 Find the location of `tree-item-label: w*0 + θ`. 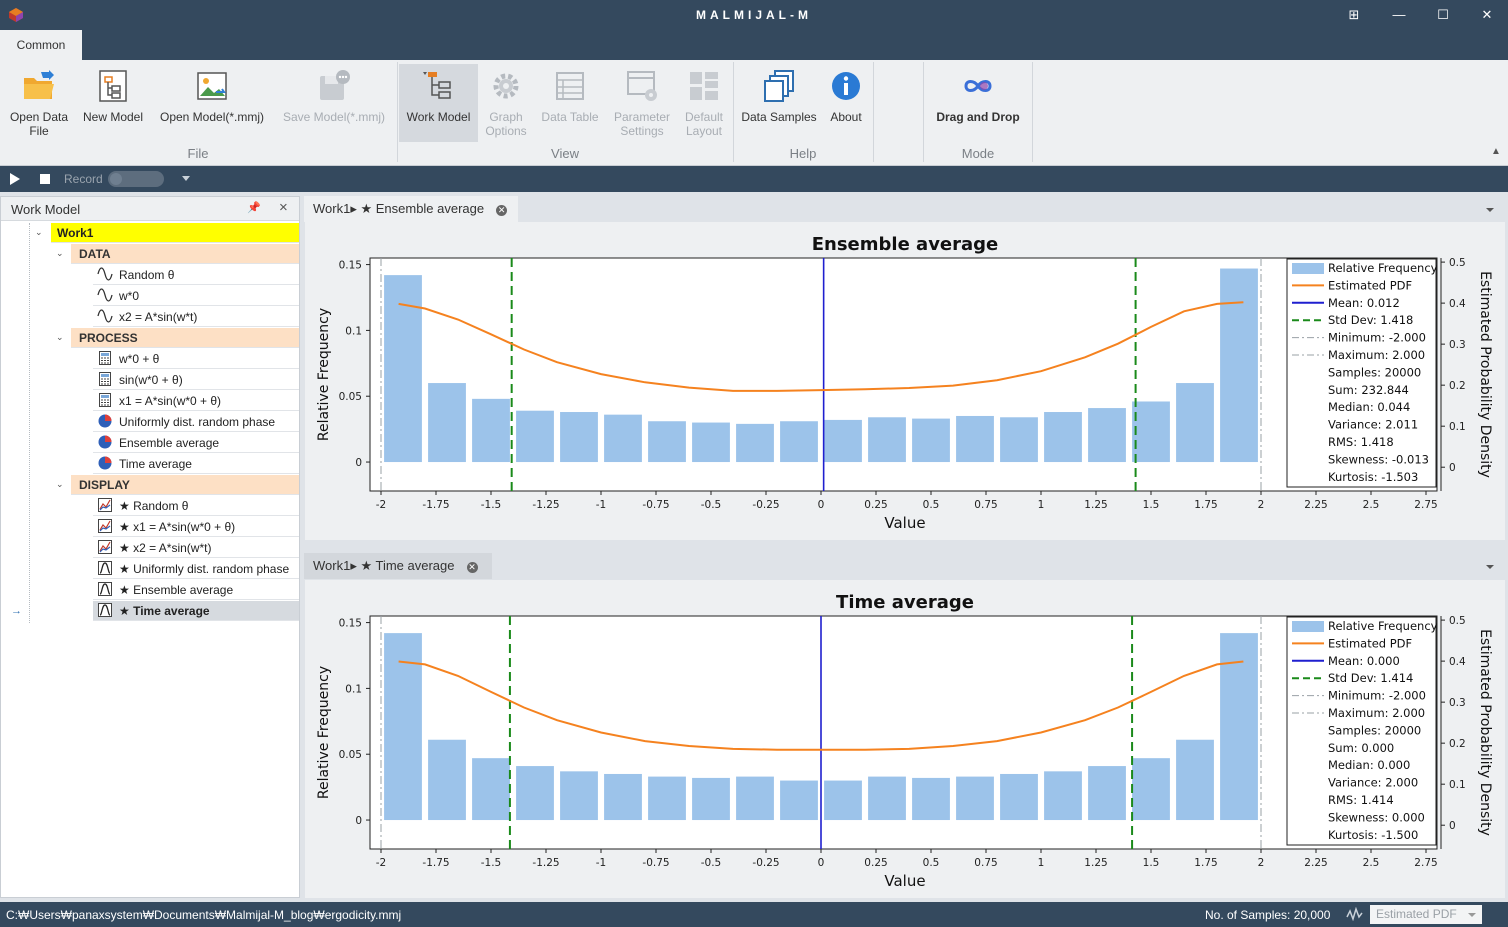

tree-item-label: w*0 + θ is located at coordinates (139, 359).